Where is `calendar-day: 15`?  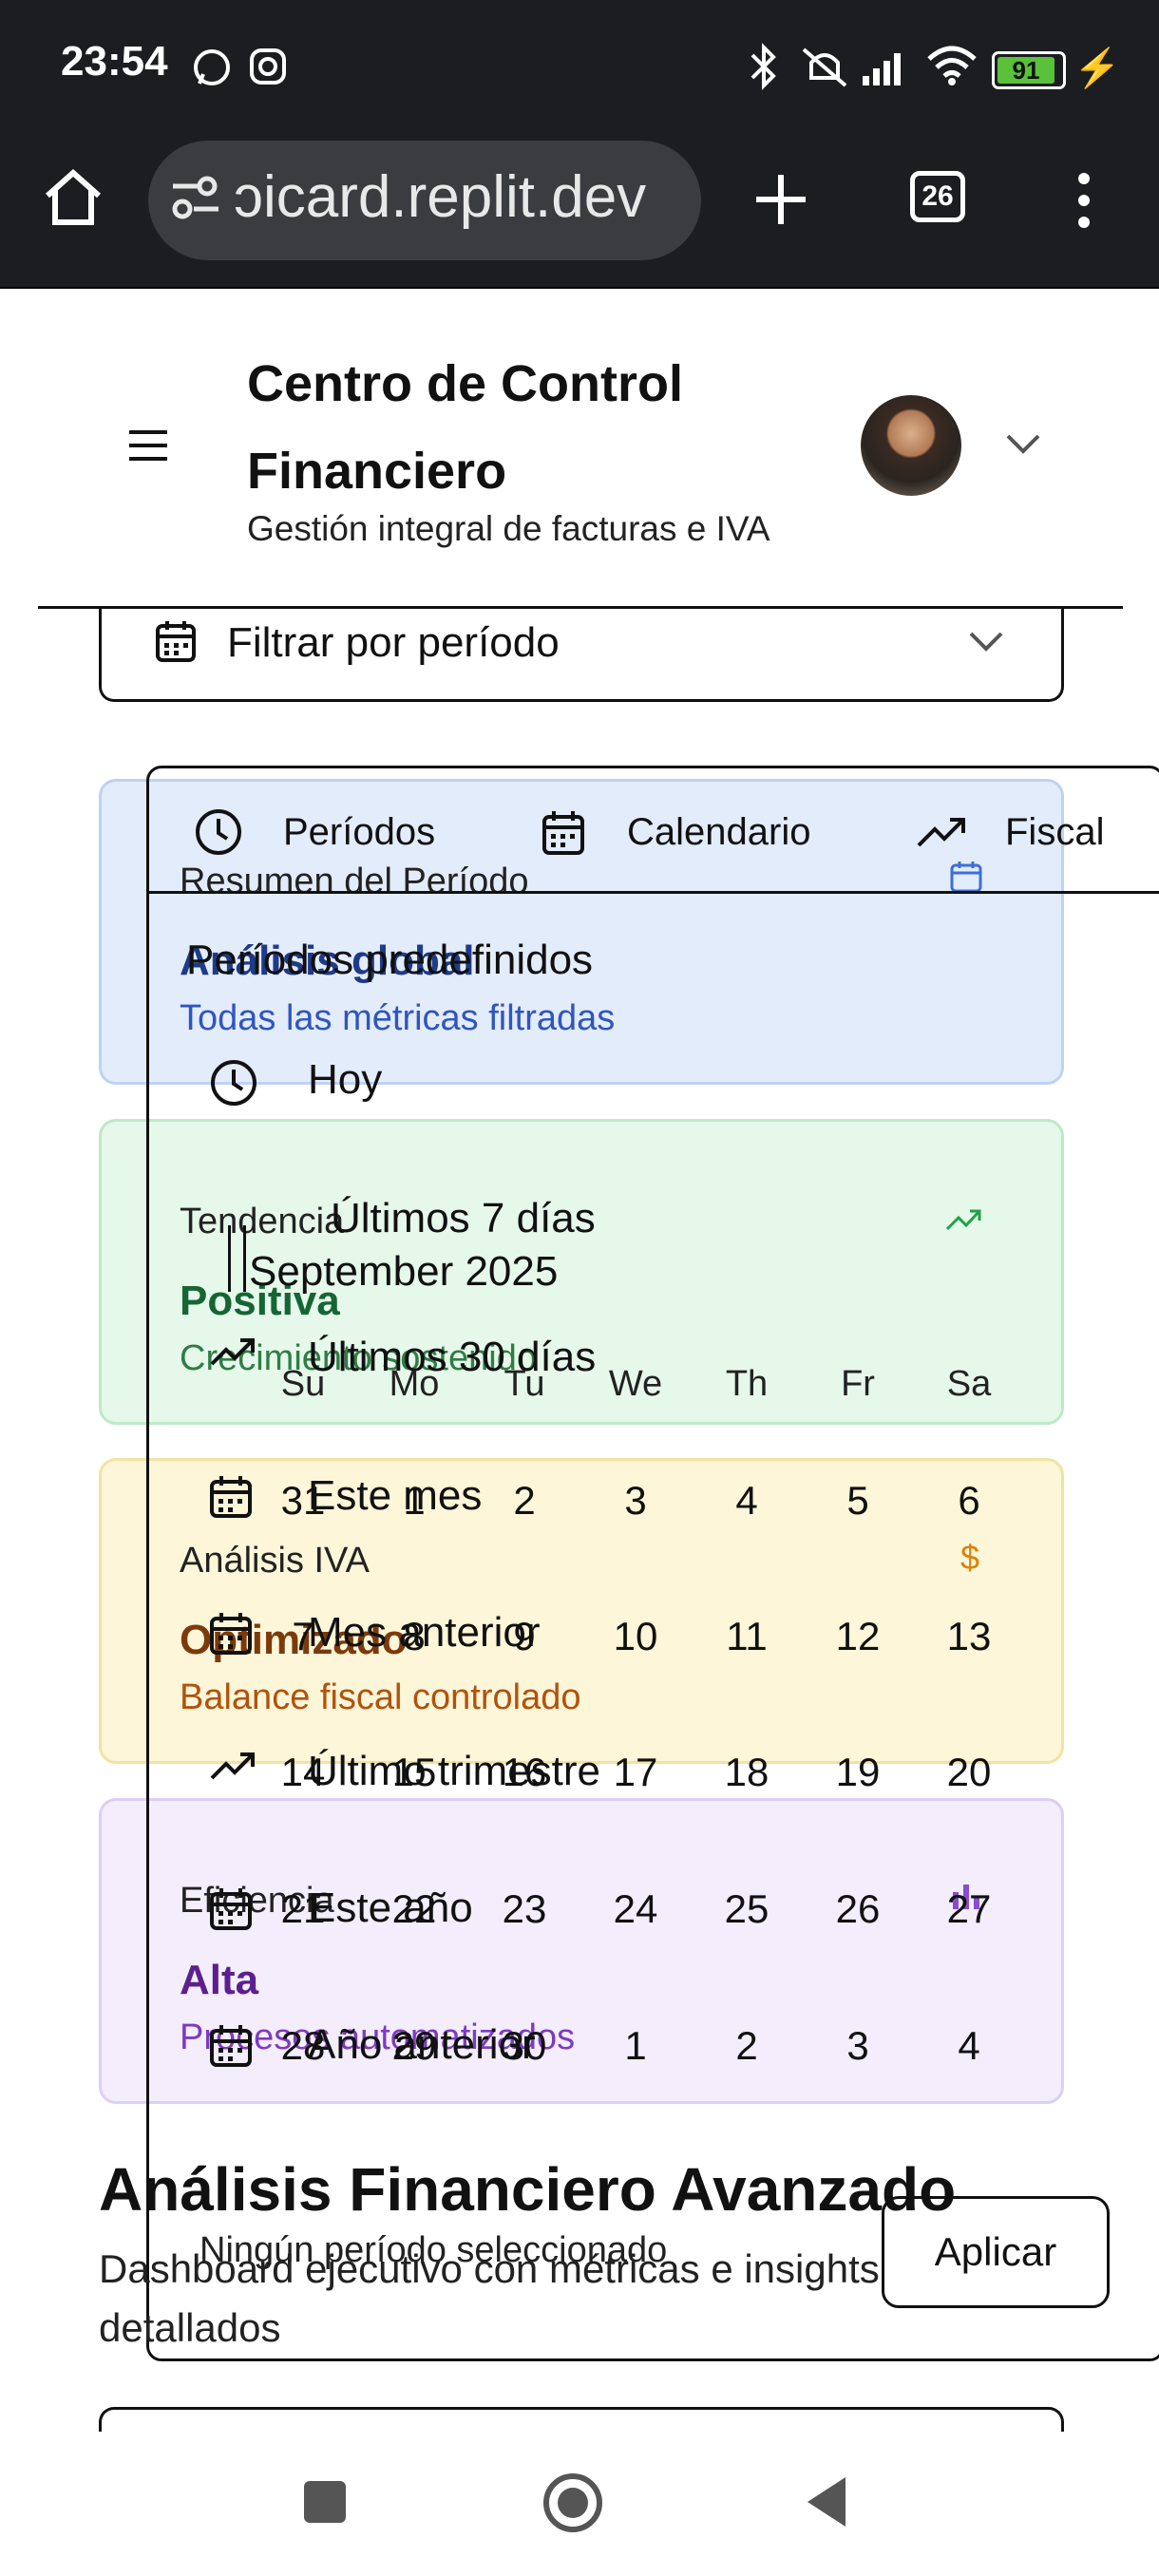
calendar-day: 15 is located at coordinates (414, 1772).